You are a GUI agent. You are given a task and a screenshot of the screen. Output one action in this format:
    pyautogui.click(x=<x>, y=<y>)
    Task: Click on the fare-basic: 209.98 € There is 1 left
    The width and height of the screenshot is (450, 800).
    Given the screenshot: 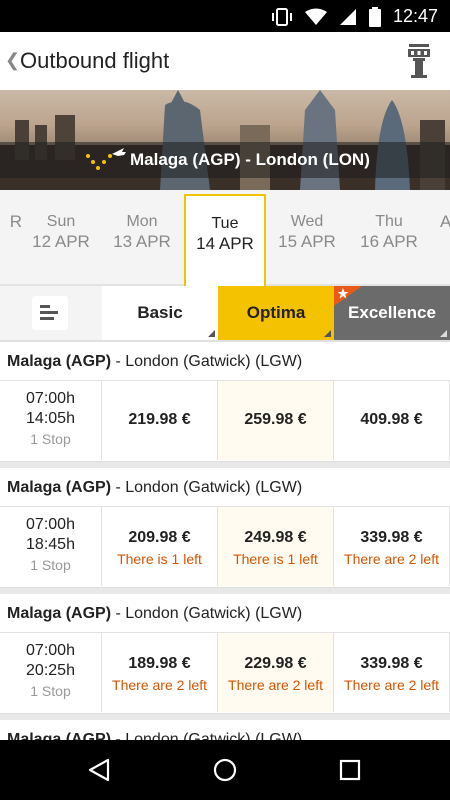 What is the action you would take?
    pyautogui.click(x=160, y=546)
    